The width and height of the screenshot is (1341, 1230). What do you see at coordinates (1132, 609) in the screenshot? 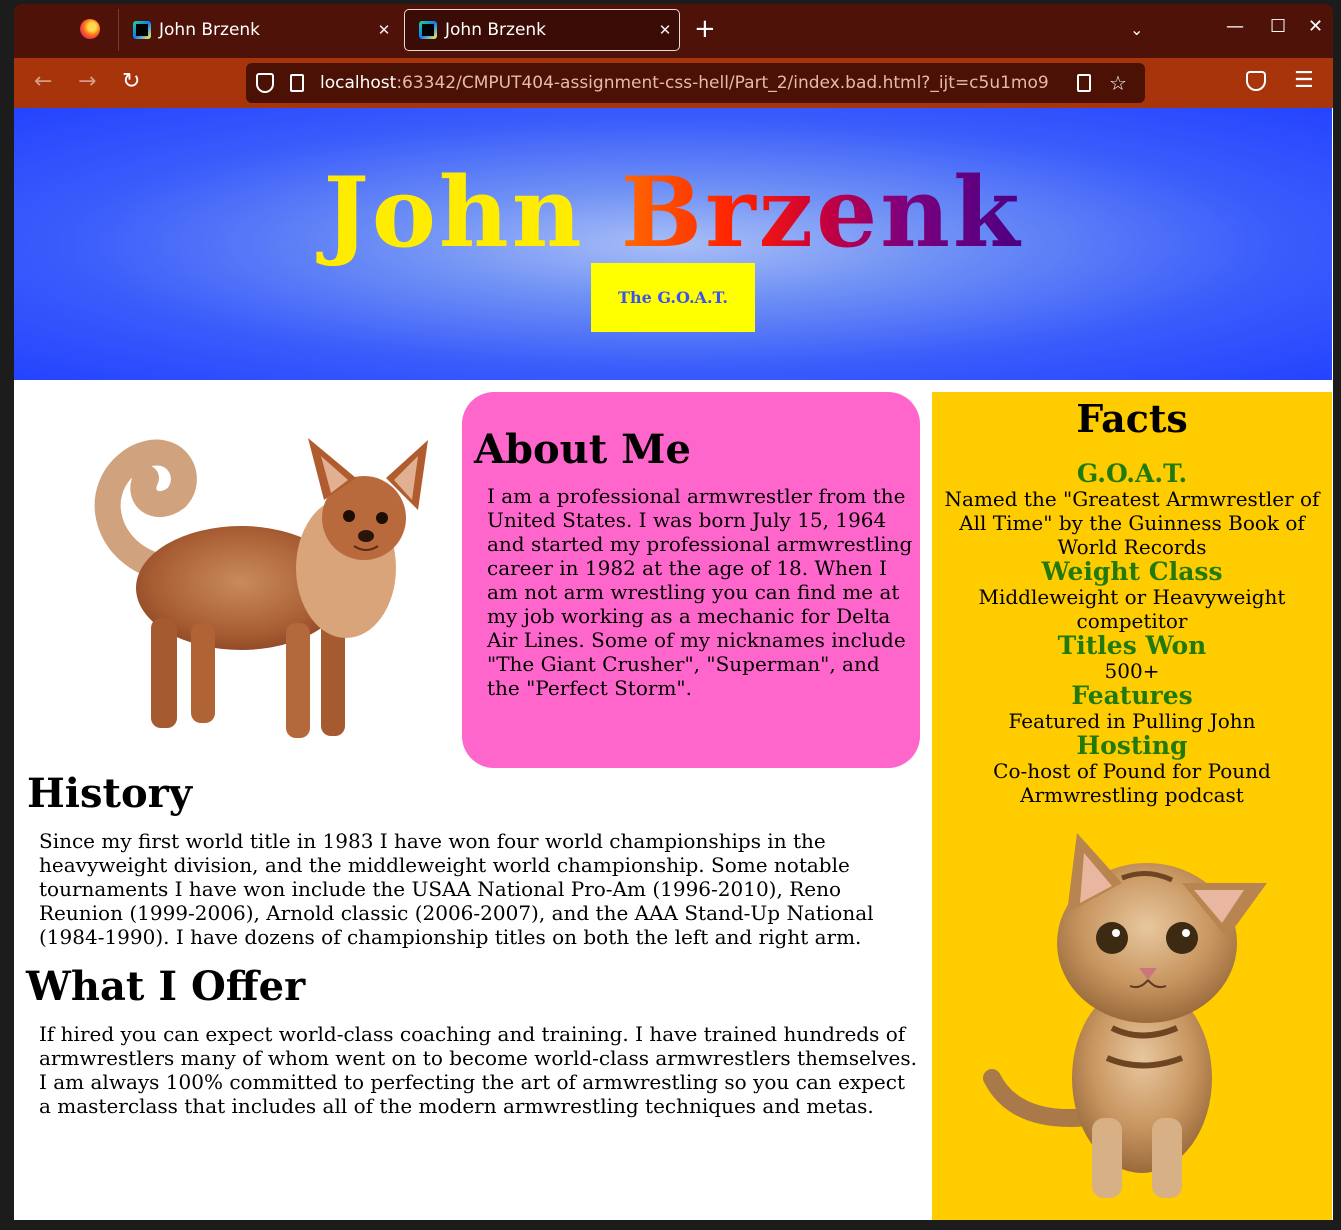
I see `fact-text: Middleweight or Heavyweight competitor` at bounding box center [1132, 609].